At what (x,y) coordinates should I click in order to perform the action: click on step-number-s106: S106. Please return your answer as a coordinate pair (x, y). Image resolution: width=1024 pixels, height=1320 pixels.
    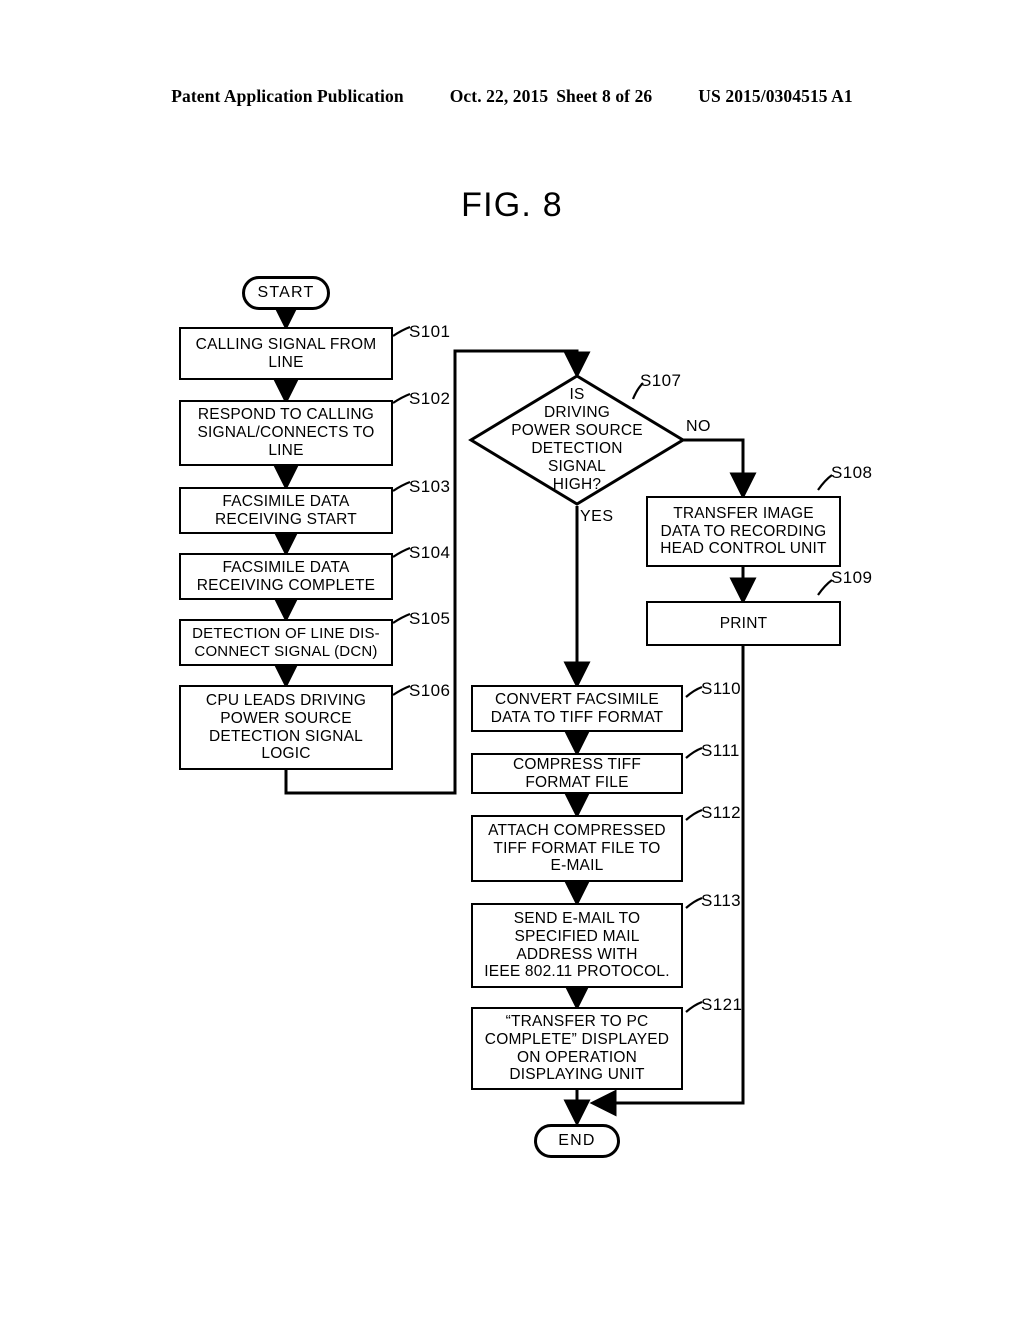
    Looking at the image, I should click on (430, 690).